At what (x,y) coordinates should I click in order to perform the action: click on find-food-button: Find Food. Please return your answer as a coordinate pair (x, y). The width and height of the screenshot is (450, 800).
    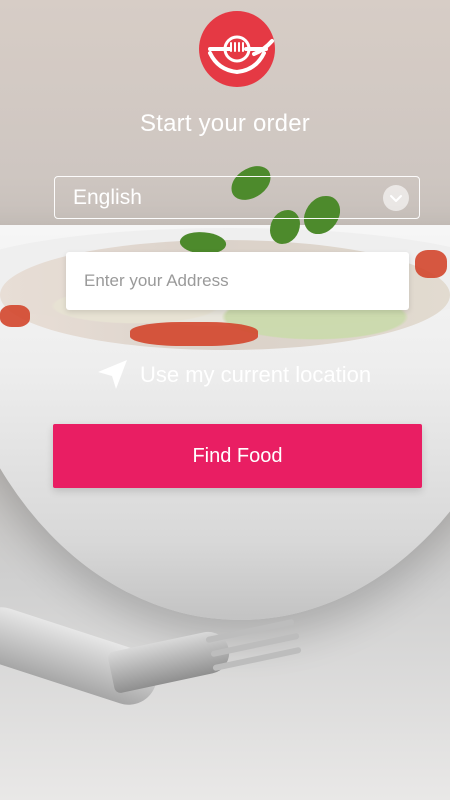
    Looking at the image, I should click on (237, 456).